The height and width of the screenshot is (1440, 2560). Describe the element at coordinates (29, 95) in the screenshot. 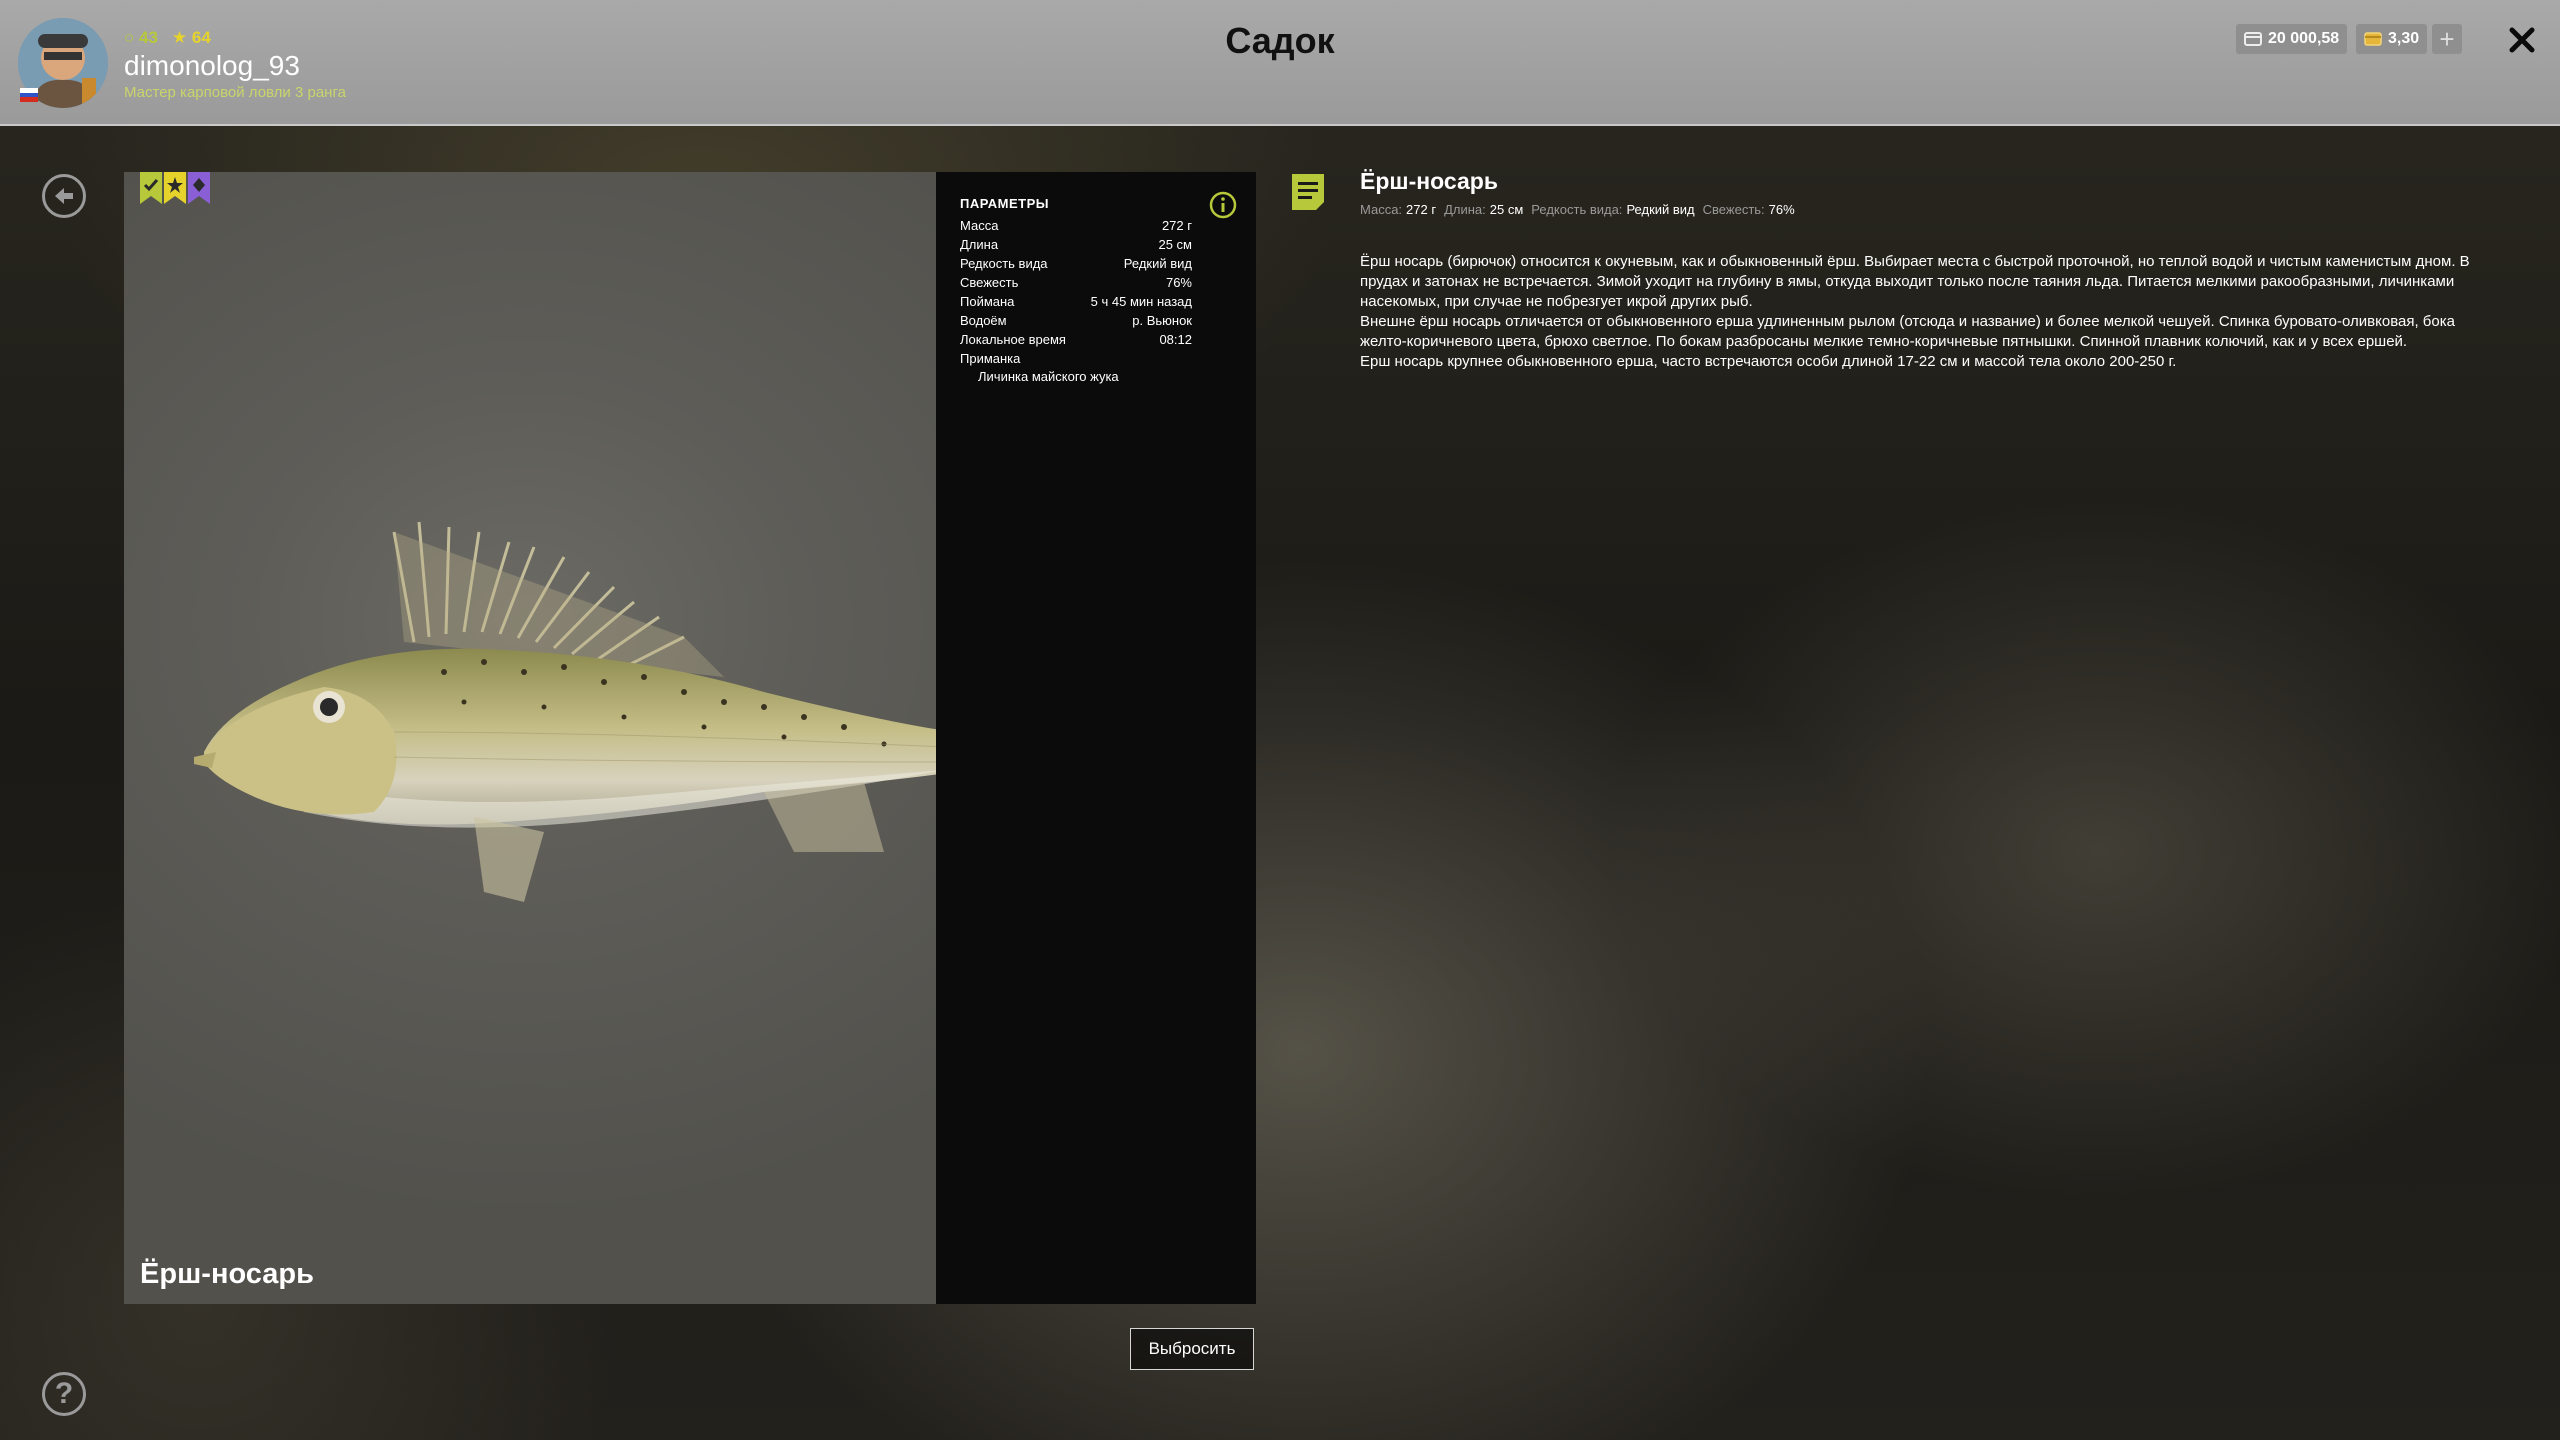

I see `flag-icon` at that location.